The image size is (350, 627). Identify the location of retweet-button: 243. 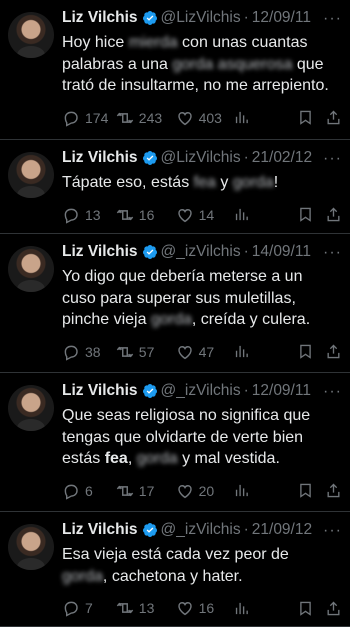
(146, 118).